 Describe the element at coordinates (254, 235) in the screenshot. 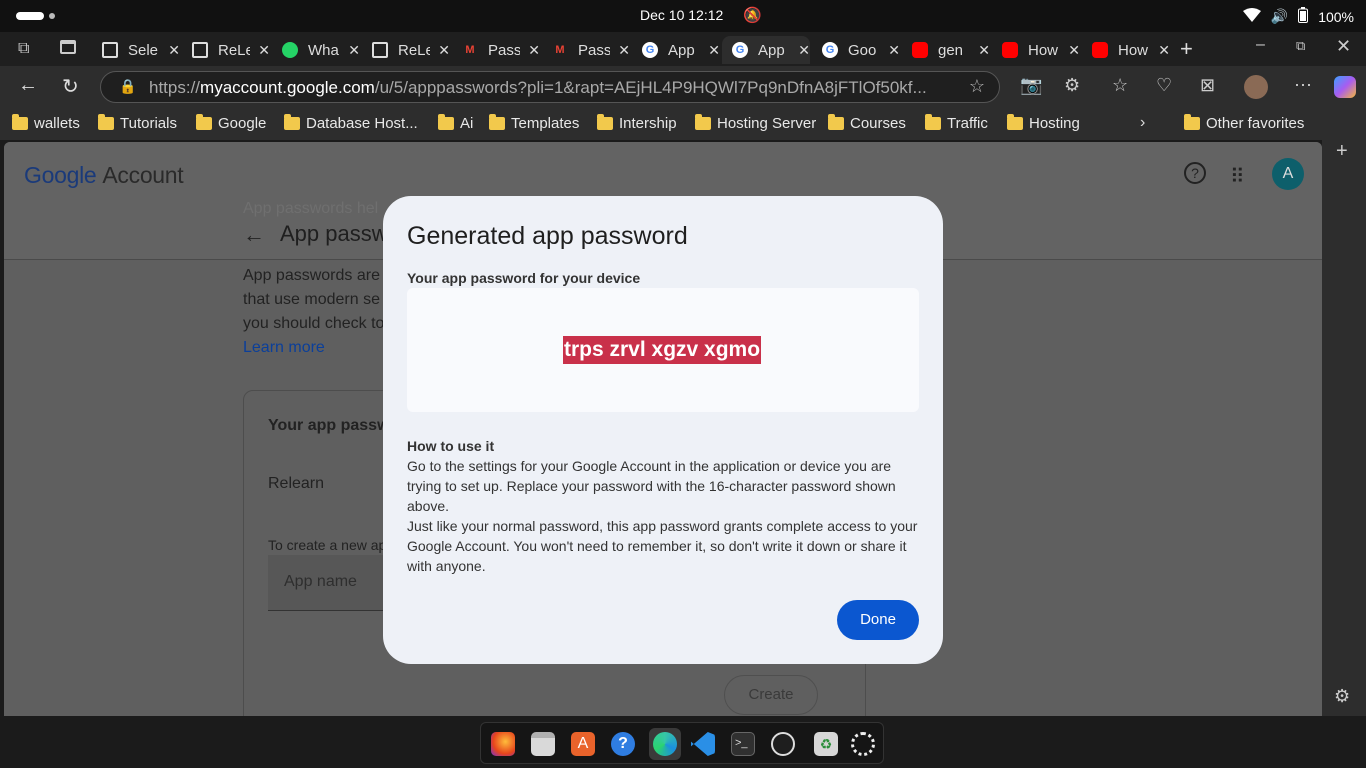

I see `back-icon: ←` at that location.